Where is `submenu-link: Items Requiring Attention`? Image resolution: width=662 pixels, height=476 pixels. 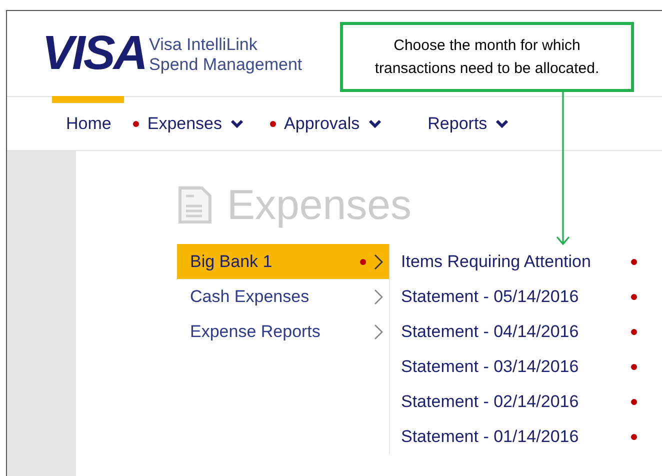
submenu-link: Items Requiring Attention is located at coordinates (496, 261).